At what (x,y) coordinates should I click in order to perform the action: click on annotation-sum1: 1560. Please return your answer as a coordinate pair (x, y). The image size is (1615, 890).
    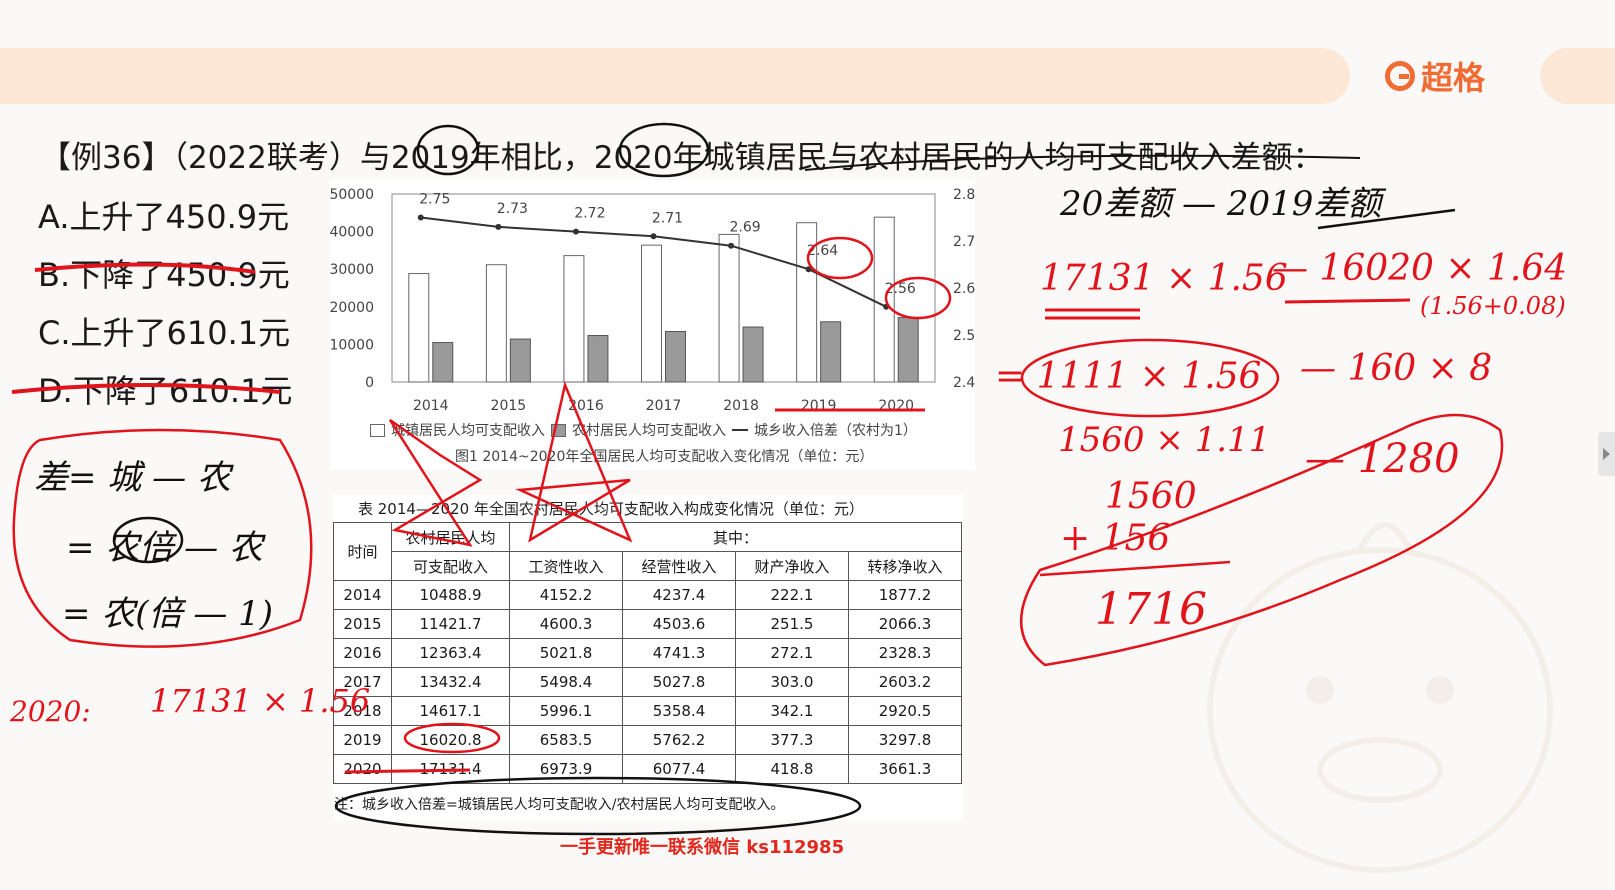
    Looking at the image, I should click on (1151, 496).